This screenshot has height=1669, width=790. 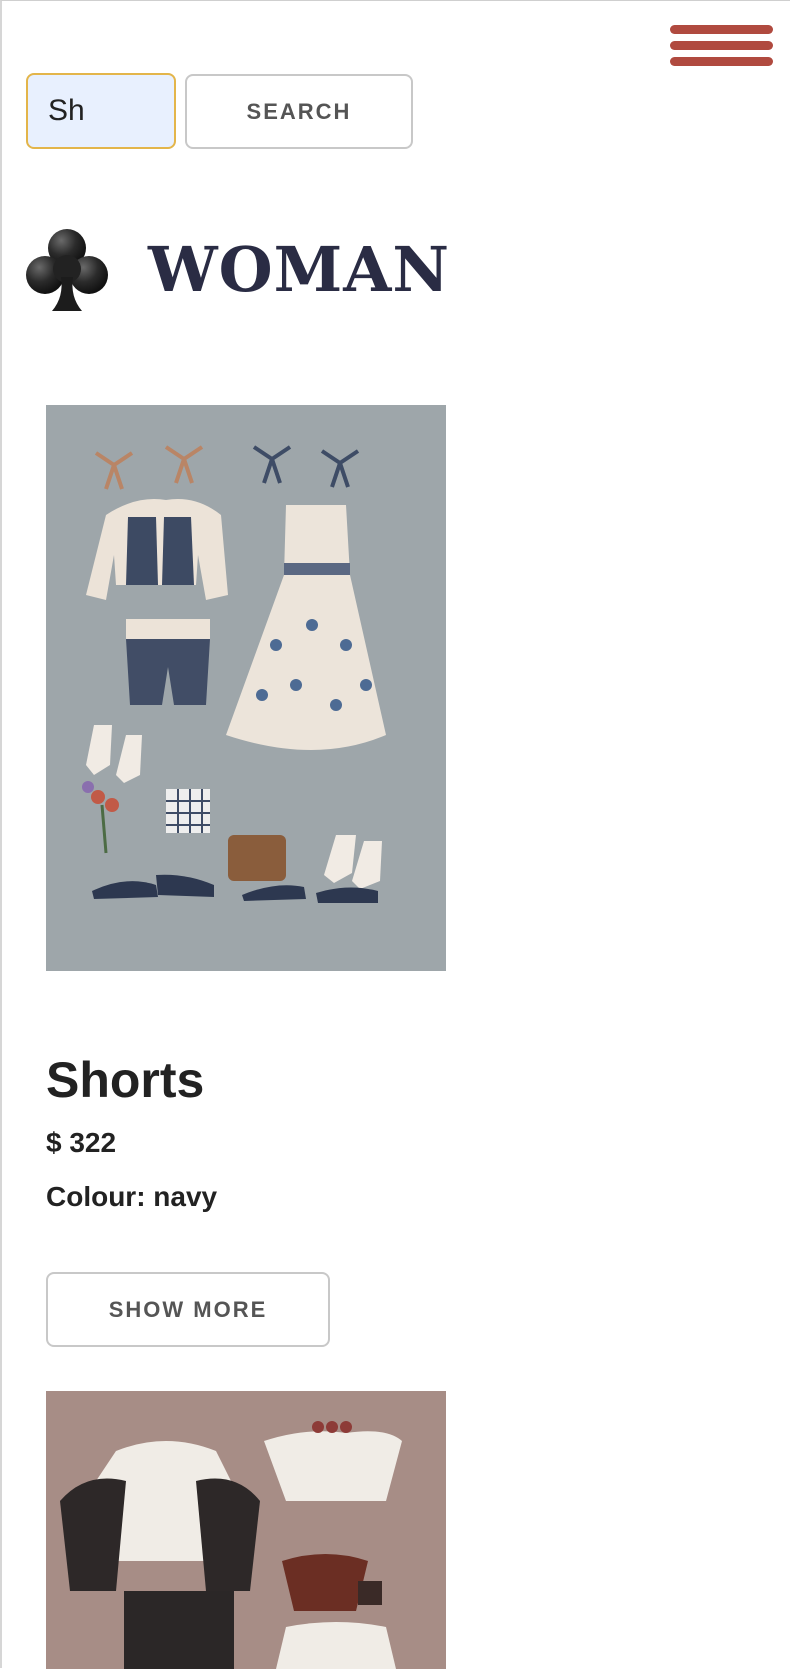 I want to click on hamburger-menu-icon, so click(x=721, y=47).